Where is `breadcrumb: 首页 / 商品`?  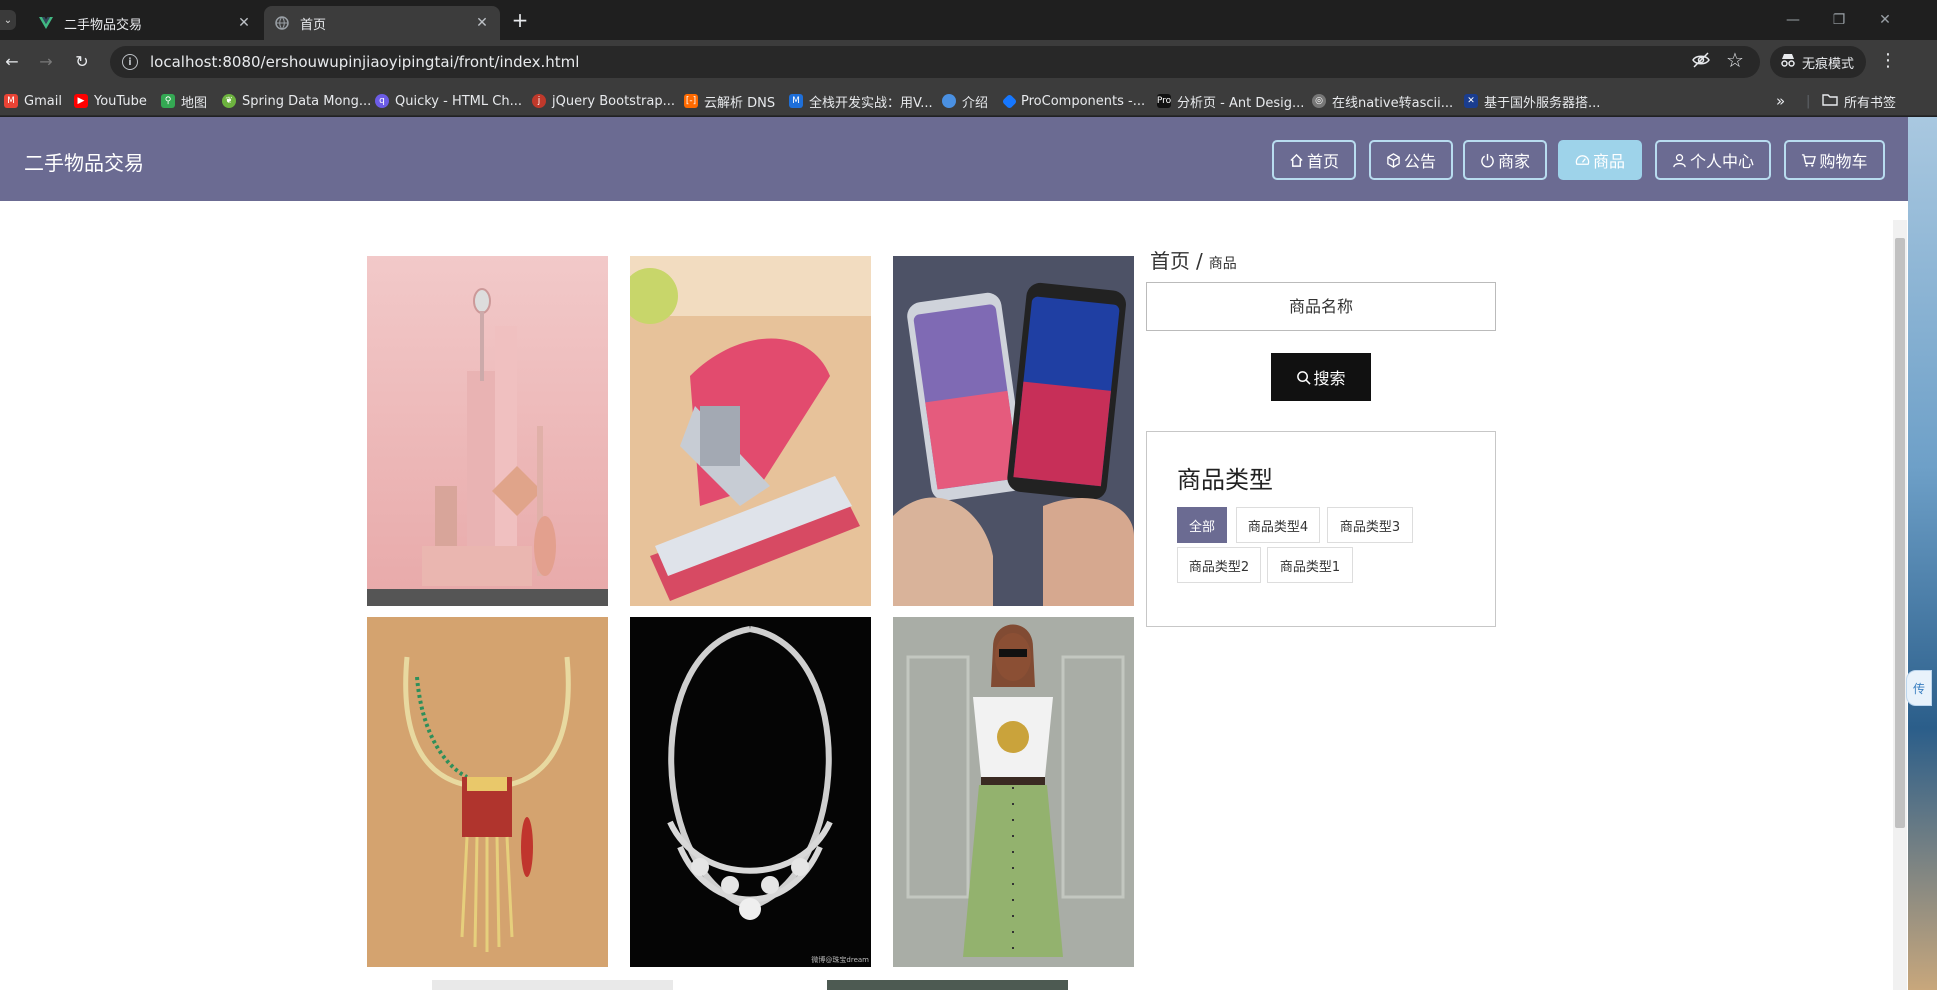 breadcrumb: 首页 / 商品 is located at coordinates (1193, 259).